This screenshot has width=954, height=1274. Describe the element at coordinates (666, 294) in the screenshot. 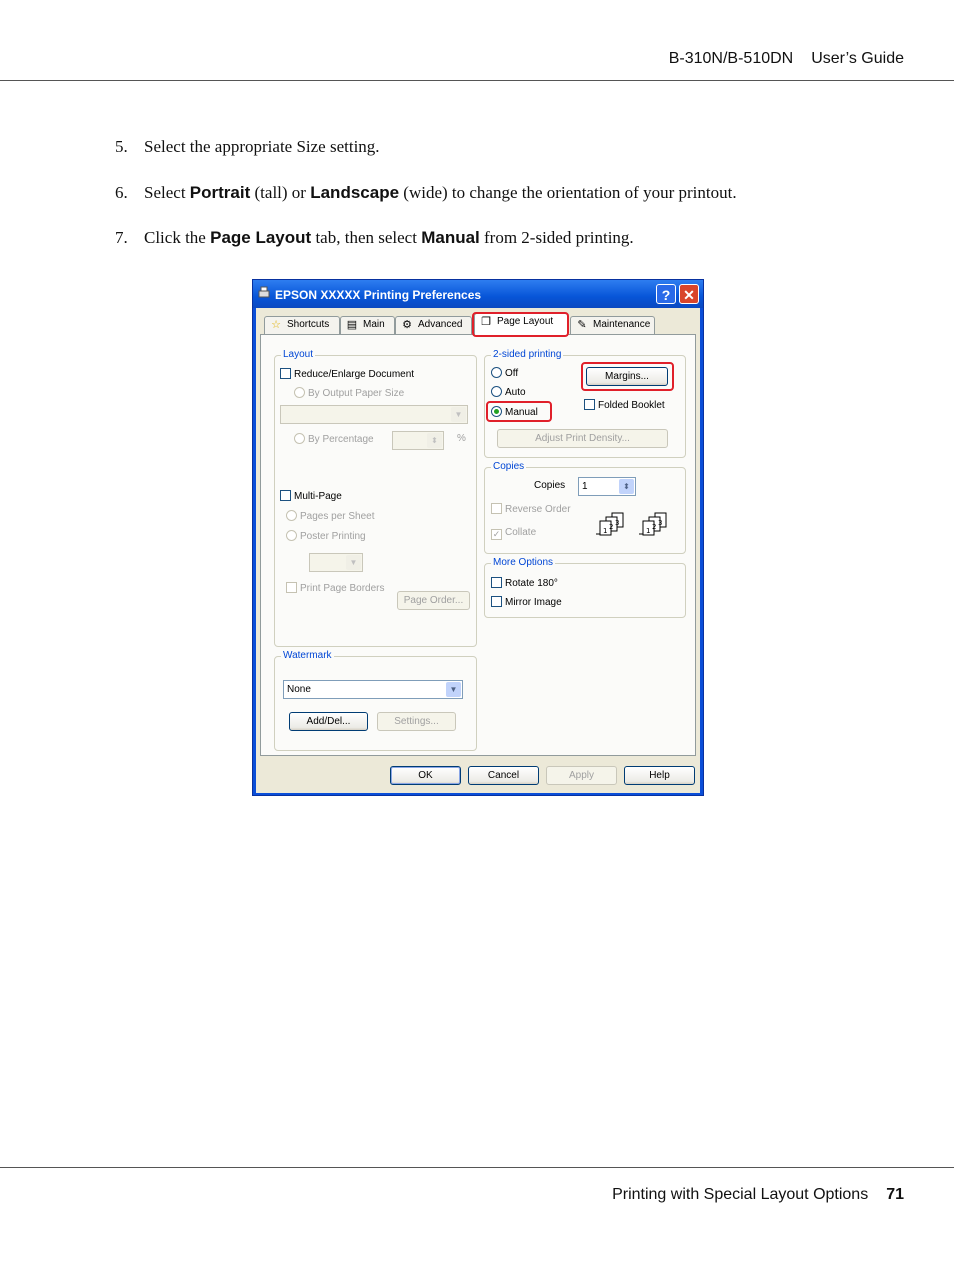

I see `help-title-button: ?` at that location.